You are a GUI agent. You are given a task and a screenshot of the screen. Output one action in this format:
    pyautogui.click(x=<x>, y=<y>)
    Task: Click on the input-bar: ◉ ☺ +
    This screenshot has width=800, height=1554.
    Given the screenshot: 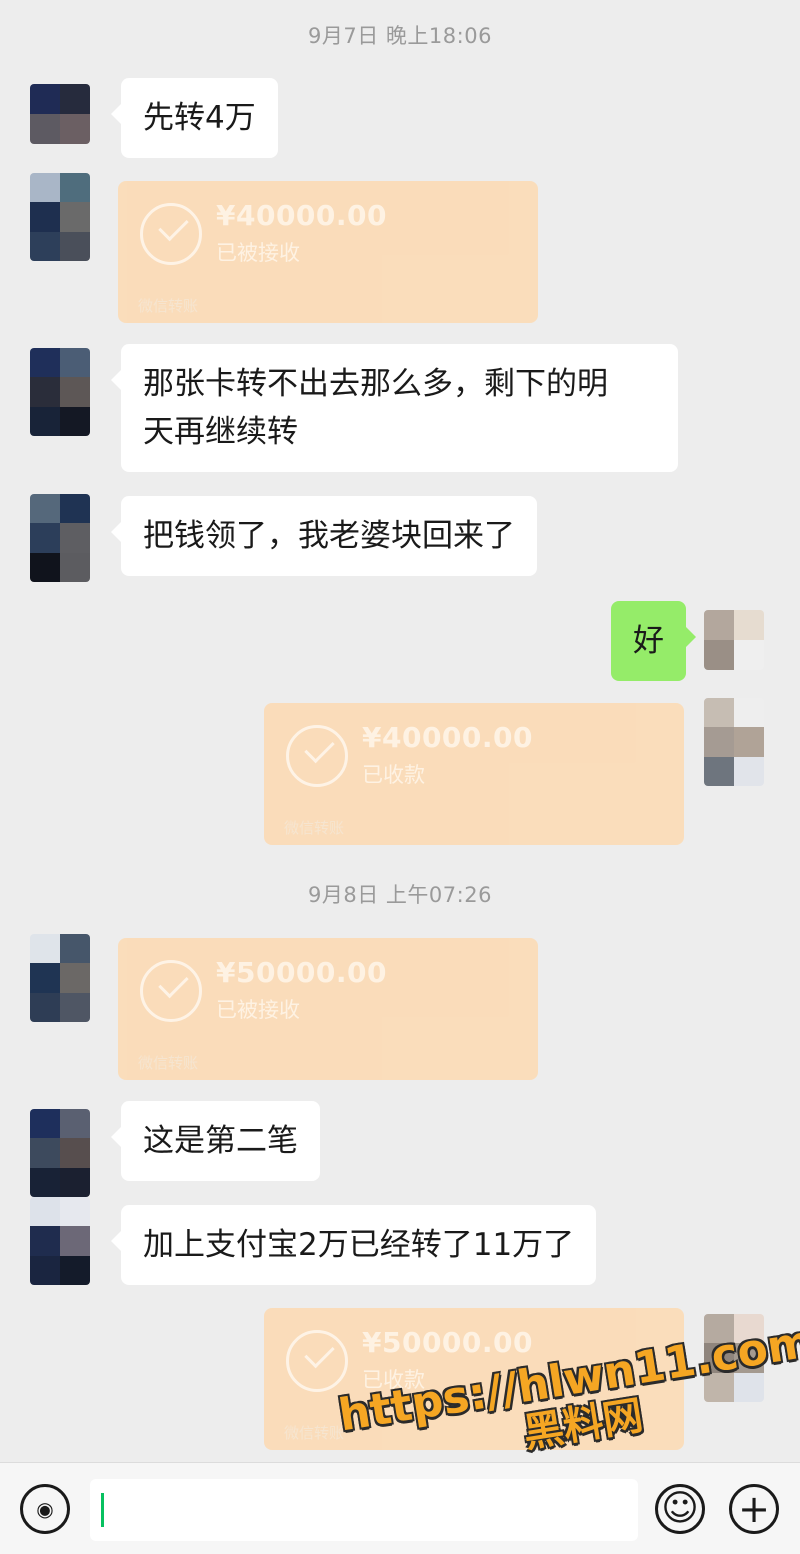 What is the action you would take?
    pyautogui.click(x=400, y=1508)
    